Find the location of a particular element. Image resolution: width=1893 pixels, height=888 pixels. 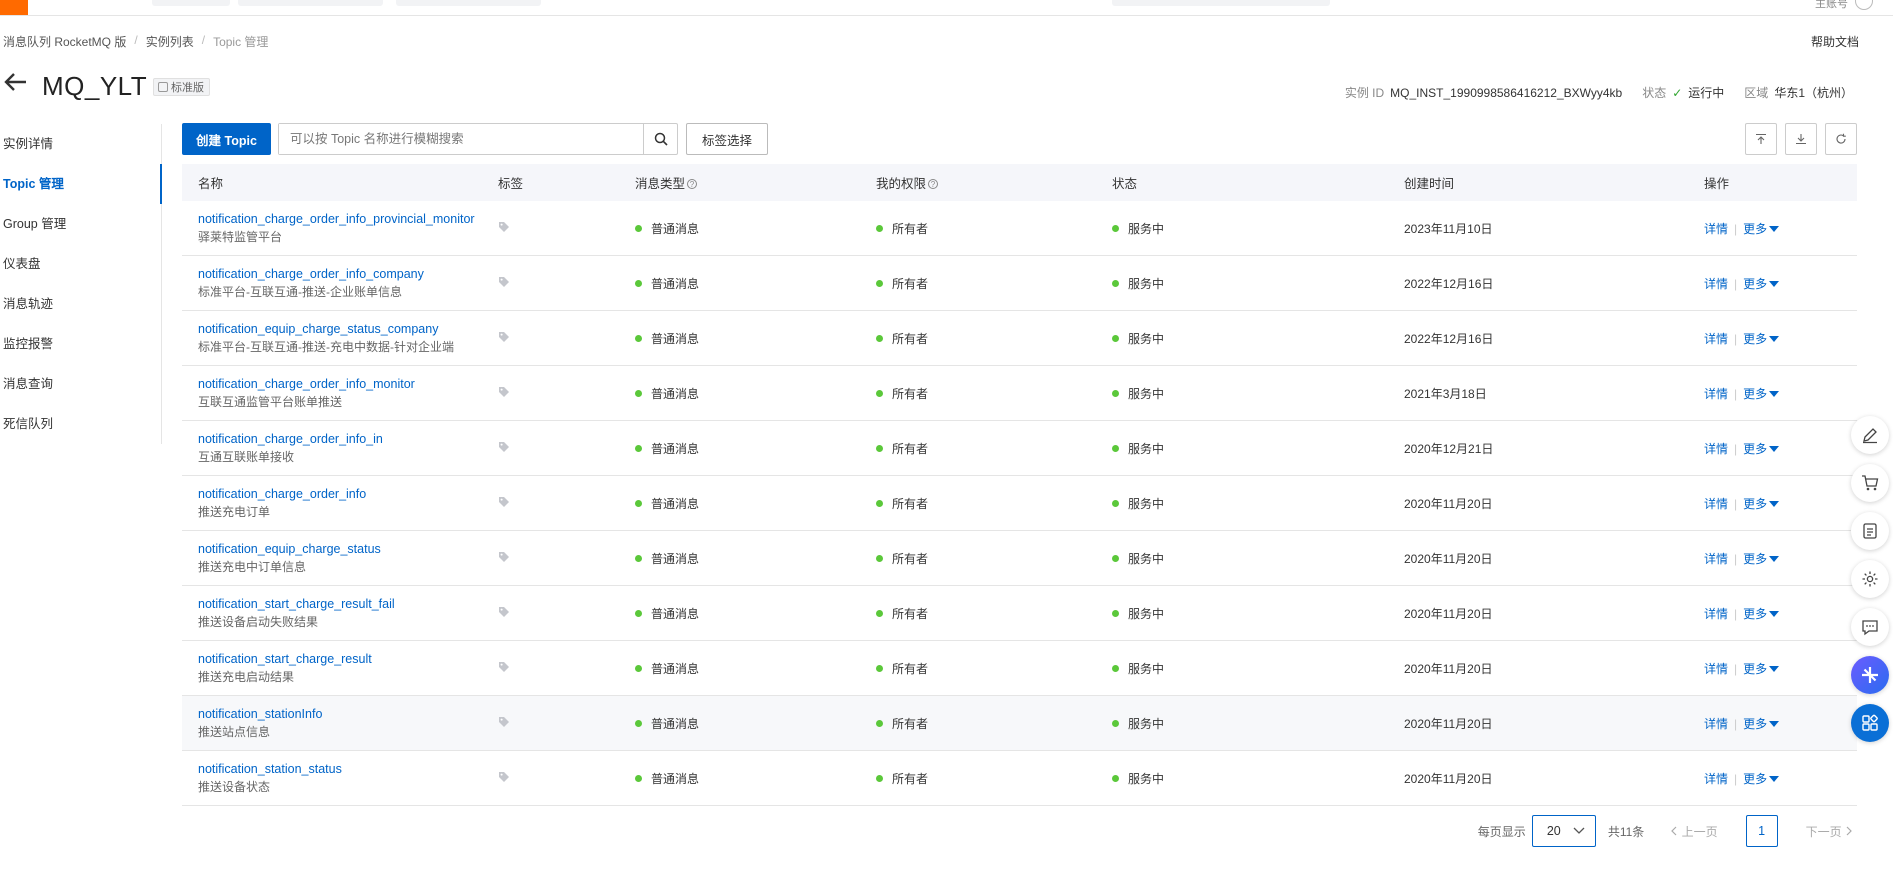

permission-value: 所有者 is located at coordinates (910, 558).